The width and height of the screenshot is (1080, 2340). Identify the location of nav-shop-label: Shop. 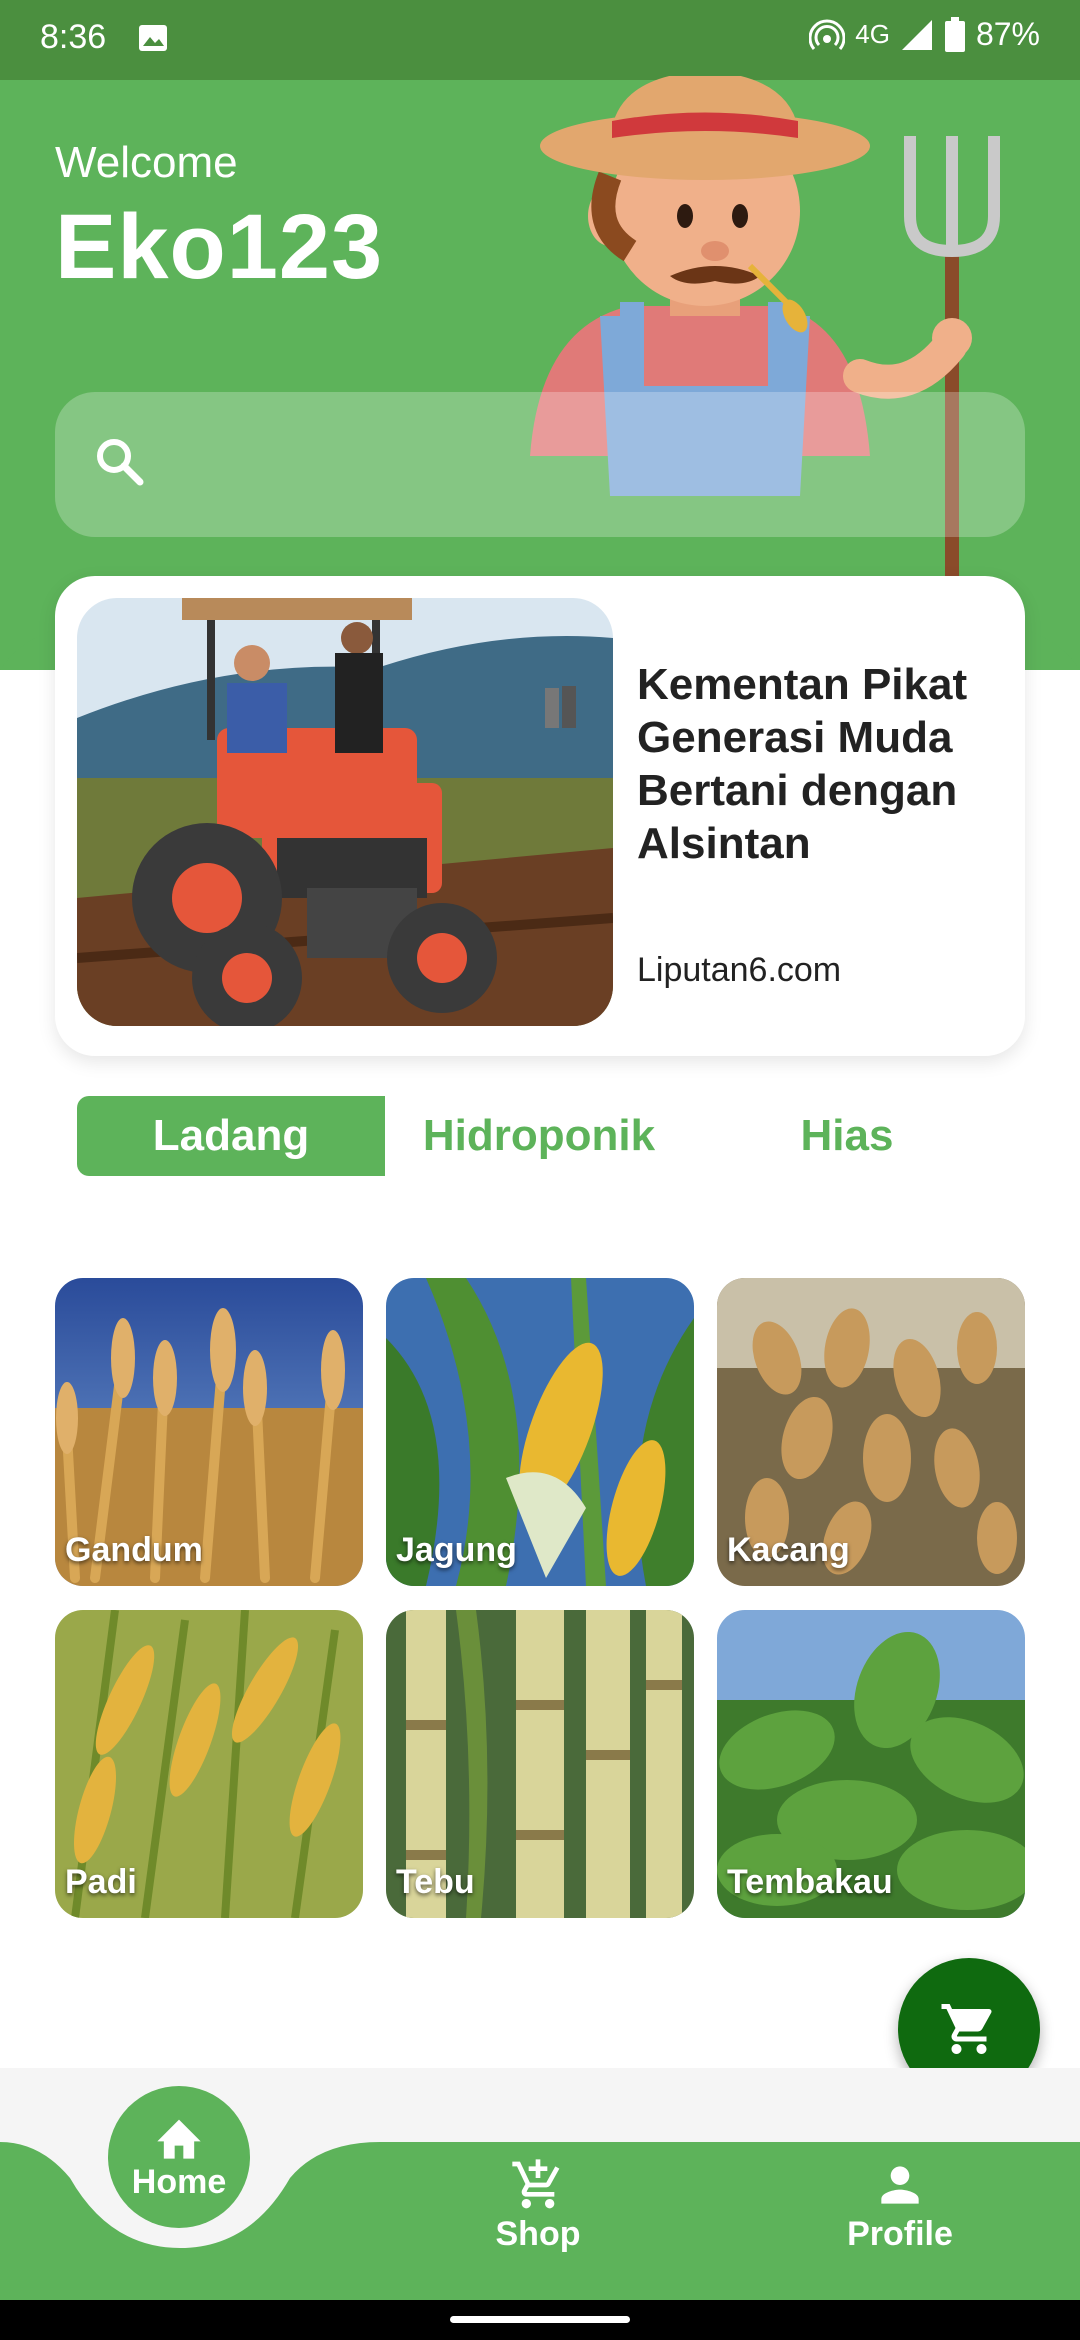
(538, 2233).